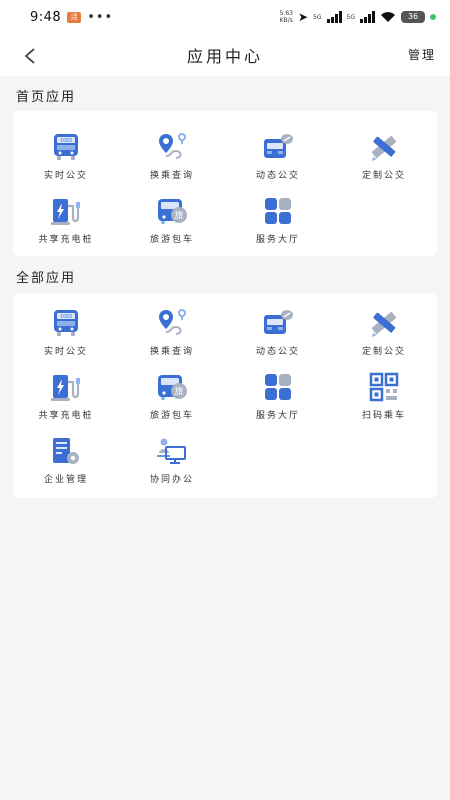 This screenshot has width=450, height=800. What do you see at coordinates (303, 17) in the screenshot?
I see `location-arrow-icon: ➤` at bounding box center [303, 17].